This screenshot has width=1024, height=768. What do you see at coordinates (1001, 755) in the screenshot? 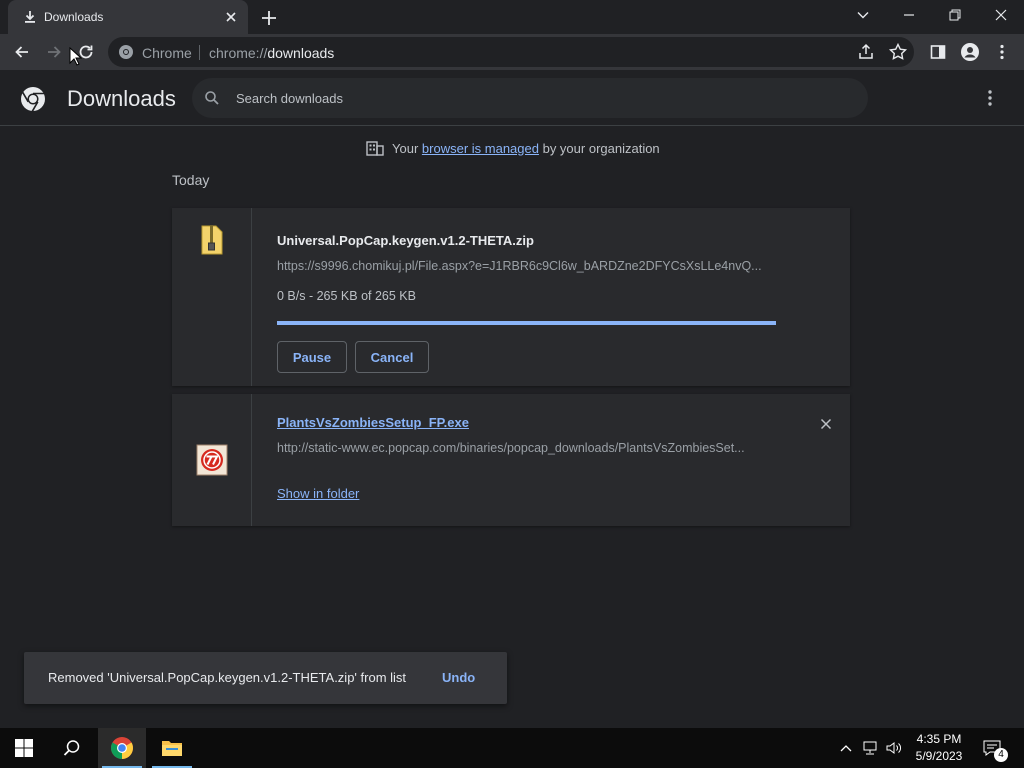
I see `notification-count-badge: 4` at bounding box center [1001, 755].